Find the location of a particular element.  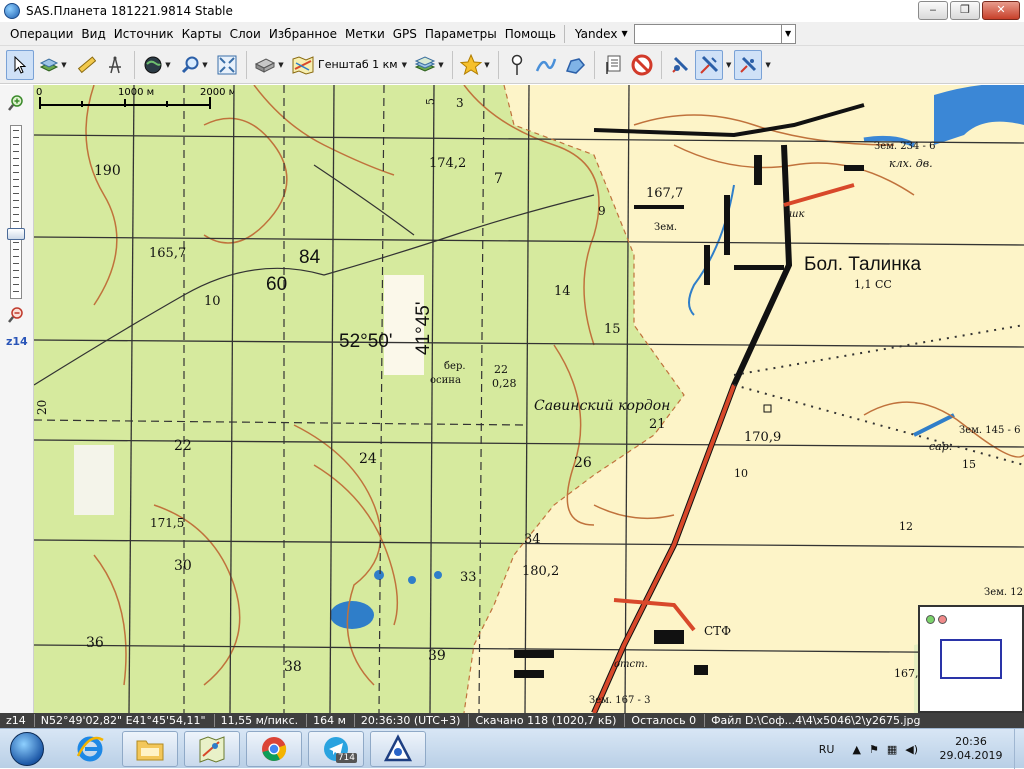

map-label: СТФ is located at coordinates (717, 631).